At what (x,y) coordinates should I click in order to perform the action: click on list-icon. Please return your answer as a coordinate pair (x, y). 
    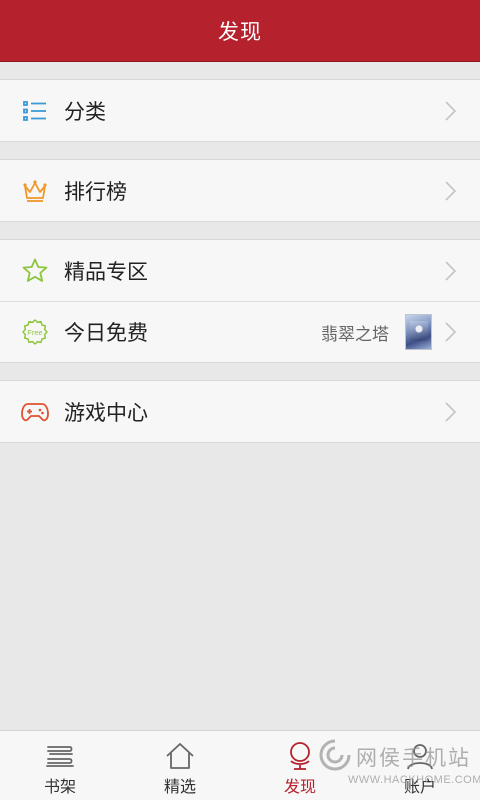
    Looking at the image, I should click on (35, 111).